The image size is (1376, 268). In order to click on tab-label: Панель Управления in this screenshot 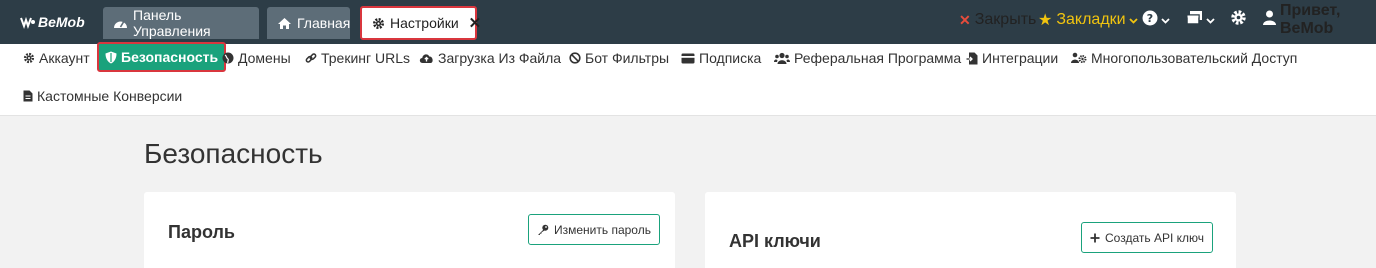, I will do `click(172, 23)`.